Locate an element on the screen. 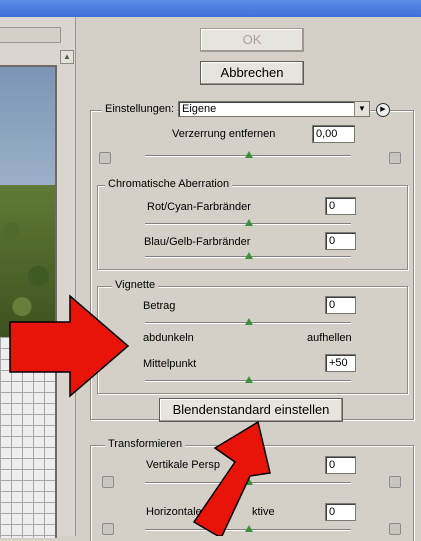  red-arrow-up-icon is located at coordinates (231, 478).